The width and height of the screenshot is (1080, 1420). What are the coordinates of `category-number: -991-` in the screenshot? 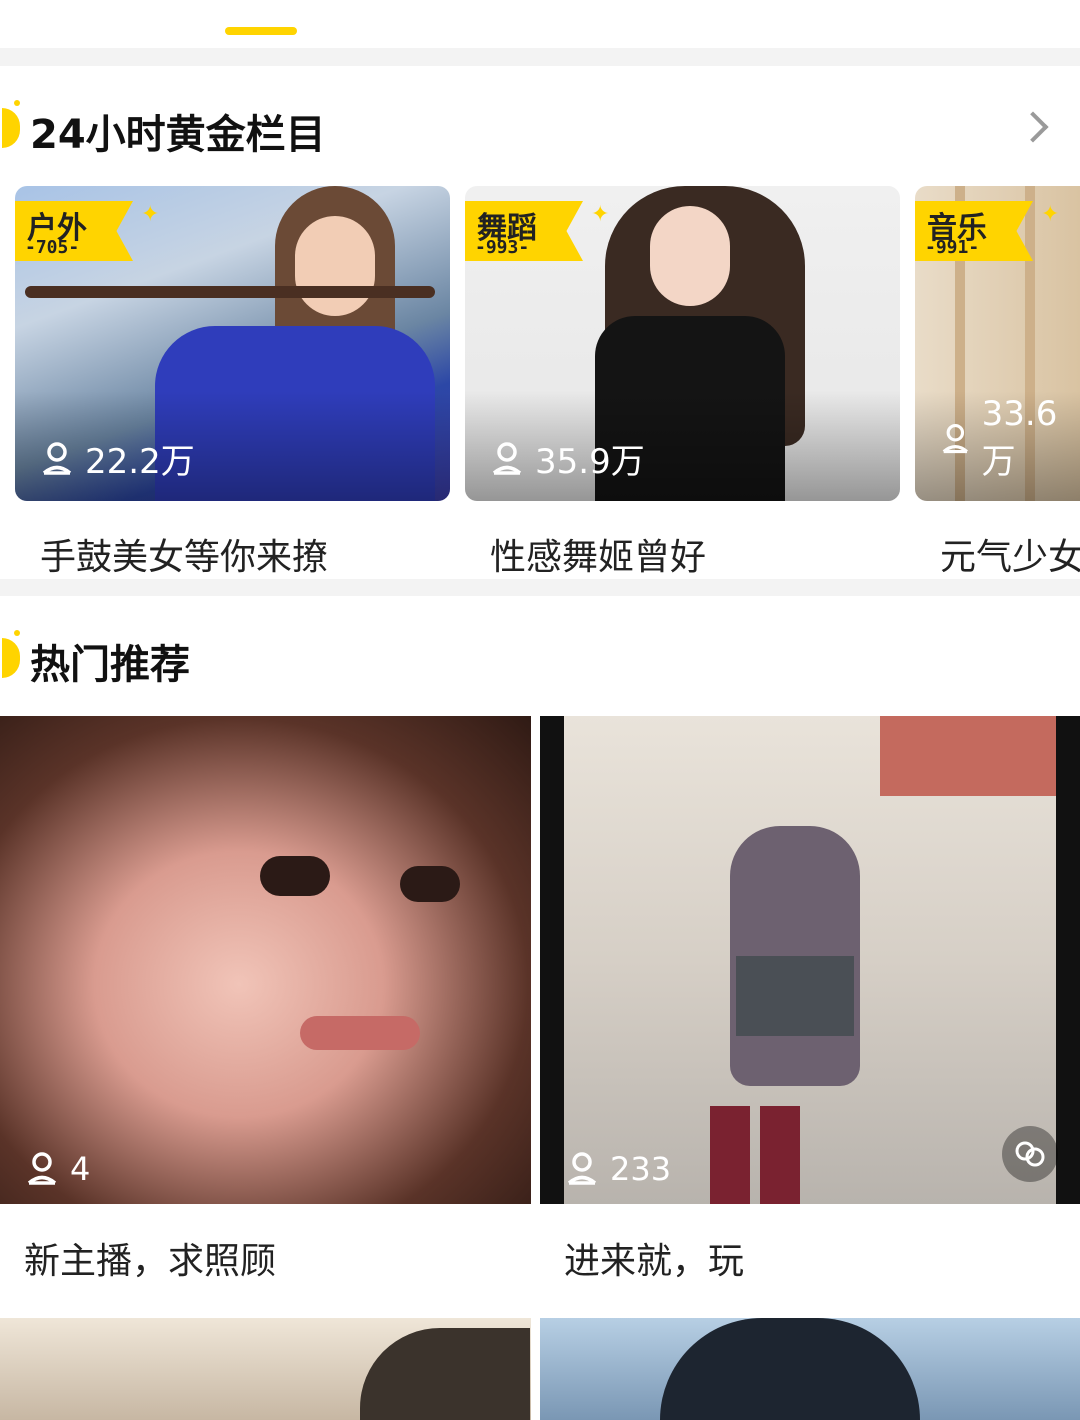 It's located at (952, 247).